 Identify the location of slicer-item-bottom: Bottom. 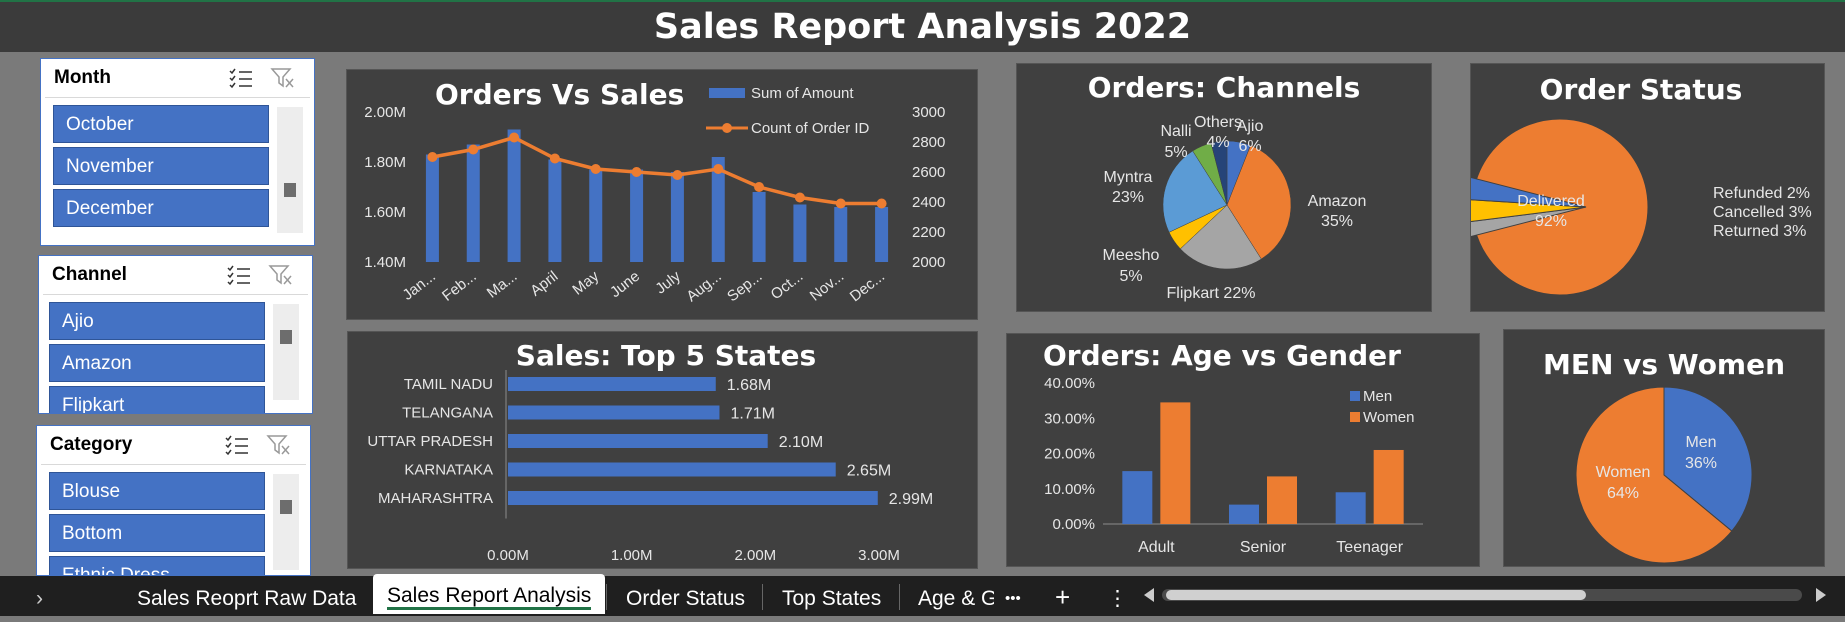
(157, 533).